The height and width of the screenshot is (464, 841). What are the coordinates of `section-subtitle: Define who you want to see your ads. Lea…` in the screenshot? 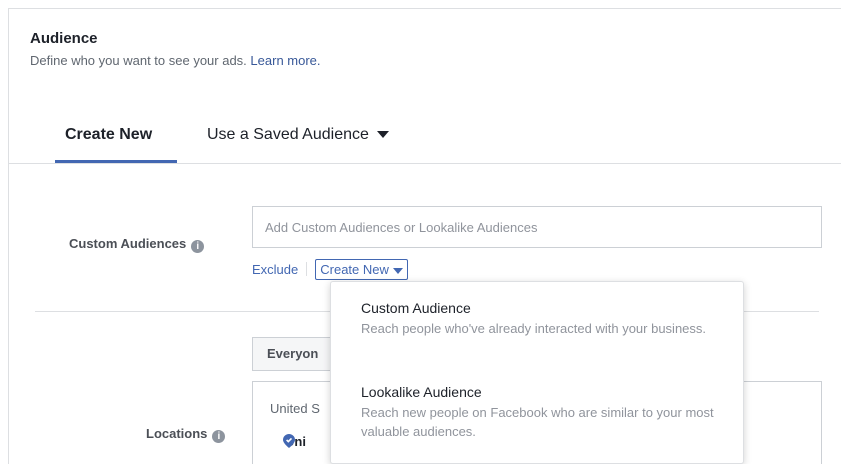 It's located at (175, 60).